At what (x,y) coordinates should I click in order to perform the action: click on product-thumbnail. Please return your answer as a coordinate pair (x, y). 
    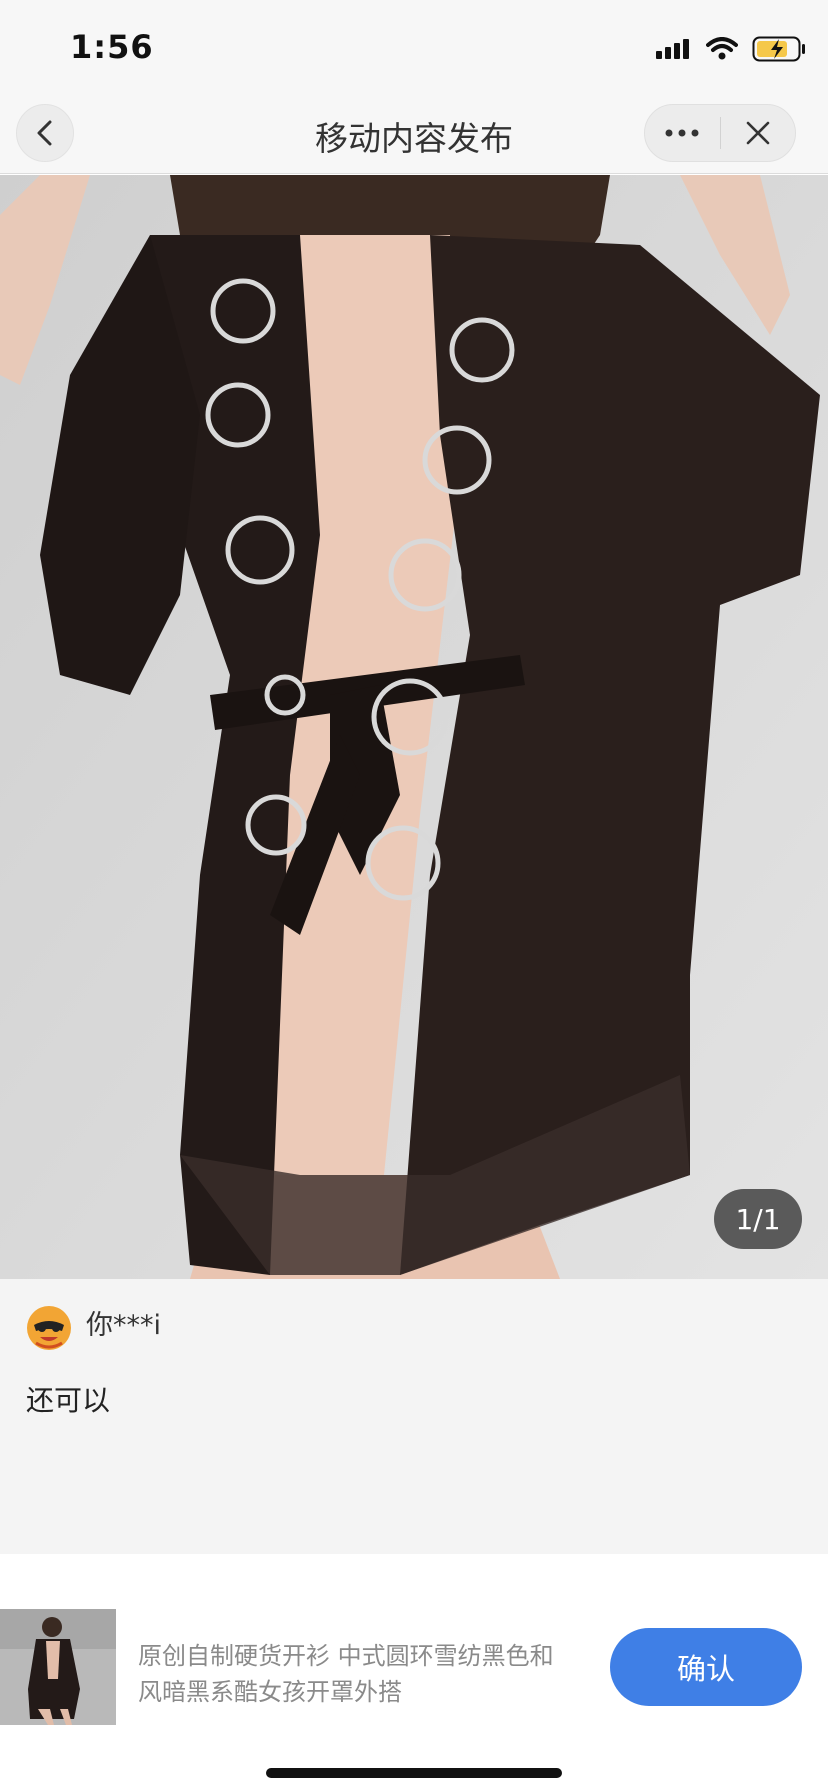
    Looking at the image, I should click on (58, 1667).